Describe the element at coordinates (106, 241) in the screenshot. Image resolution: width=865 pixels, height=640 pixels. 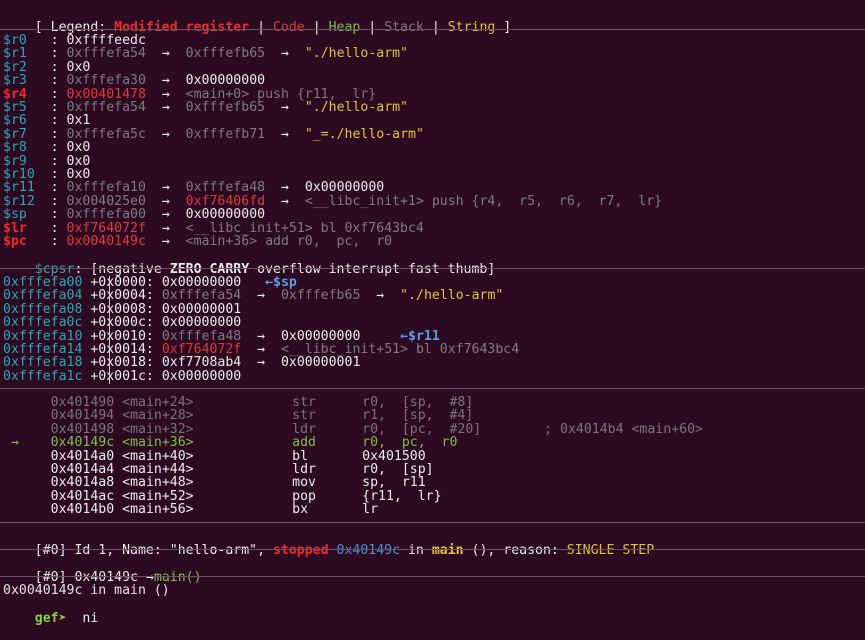
I see `register-value: 0x0040149c` at that location.